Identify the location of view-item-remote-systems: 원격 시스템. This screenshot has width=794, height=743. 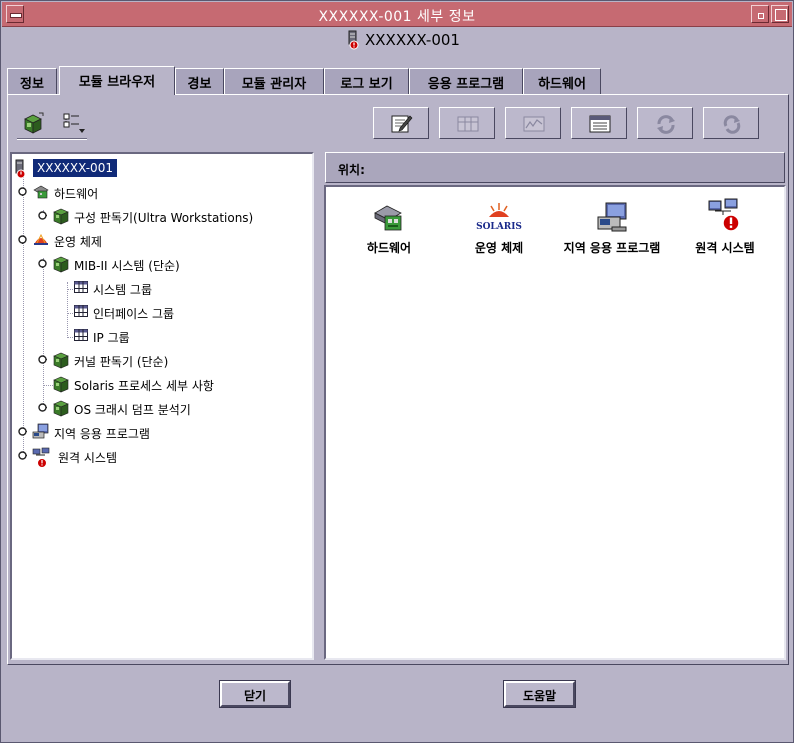
(725, 226).